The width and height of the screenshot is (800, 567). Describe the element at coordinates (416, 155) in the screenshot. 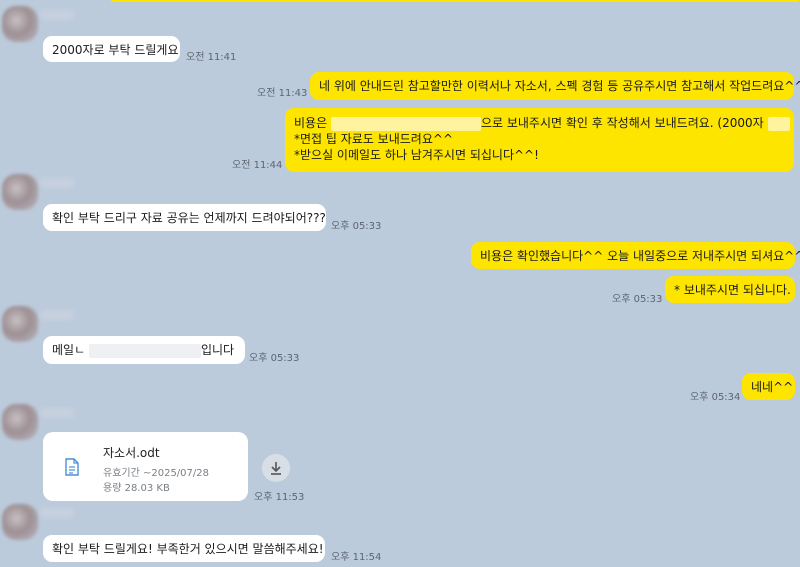

I see `message-text: *받으실 이메일도 하나 남겨주시면 되십니다^^!` at that location.